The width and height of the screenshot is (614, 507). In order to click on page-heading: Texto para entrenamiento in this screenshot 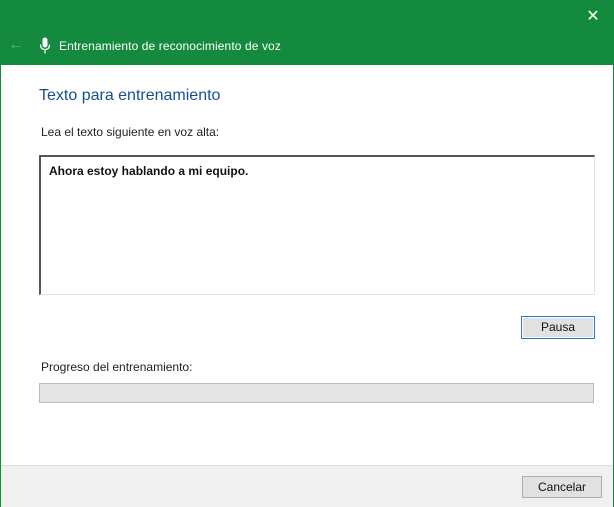, I will do `click(130, 95)`.